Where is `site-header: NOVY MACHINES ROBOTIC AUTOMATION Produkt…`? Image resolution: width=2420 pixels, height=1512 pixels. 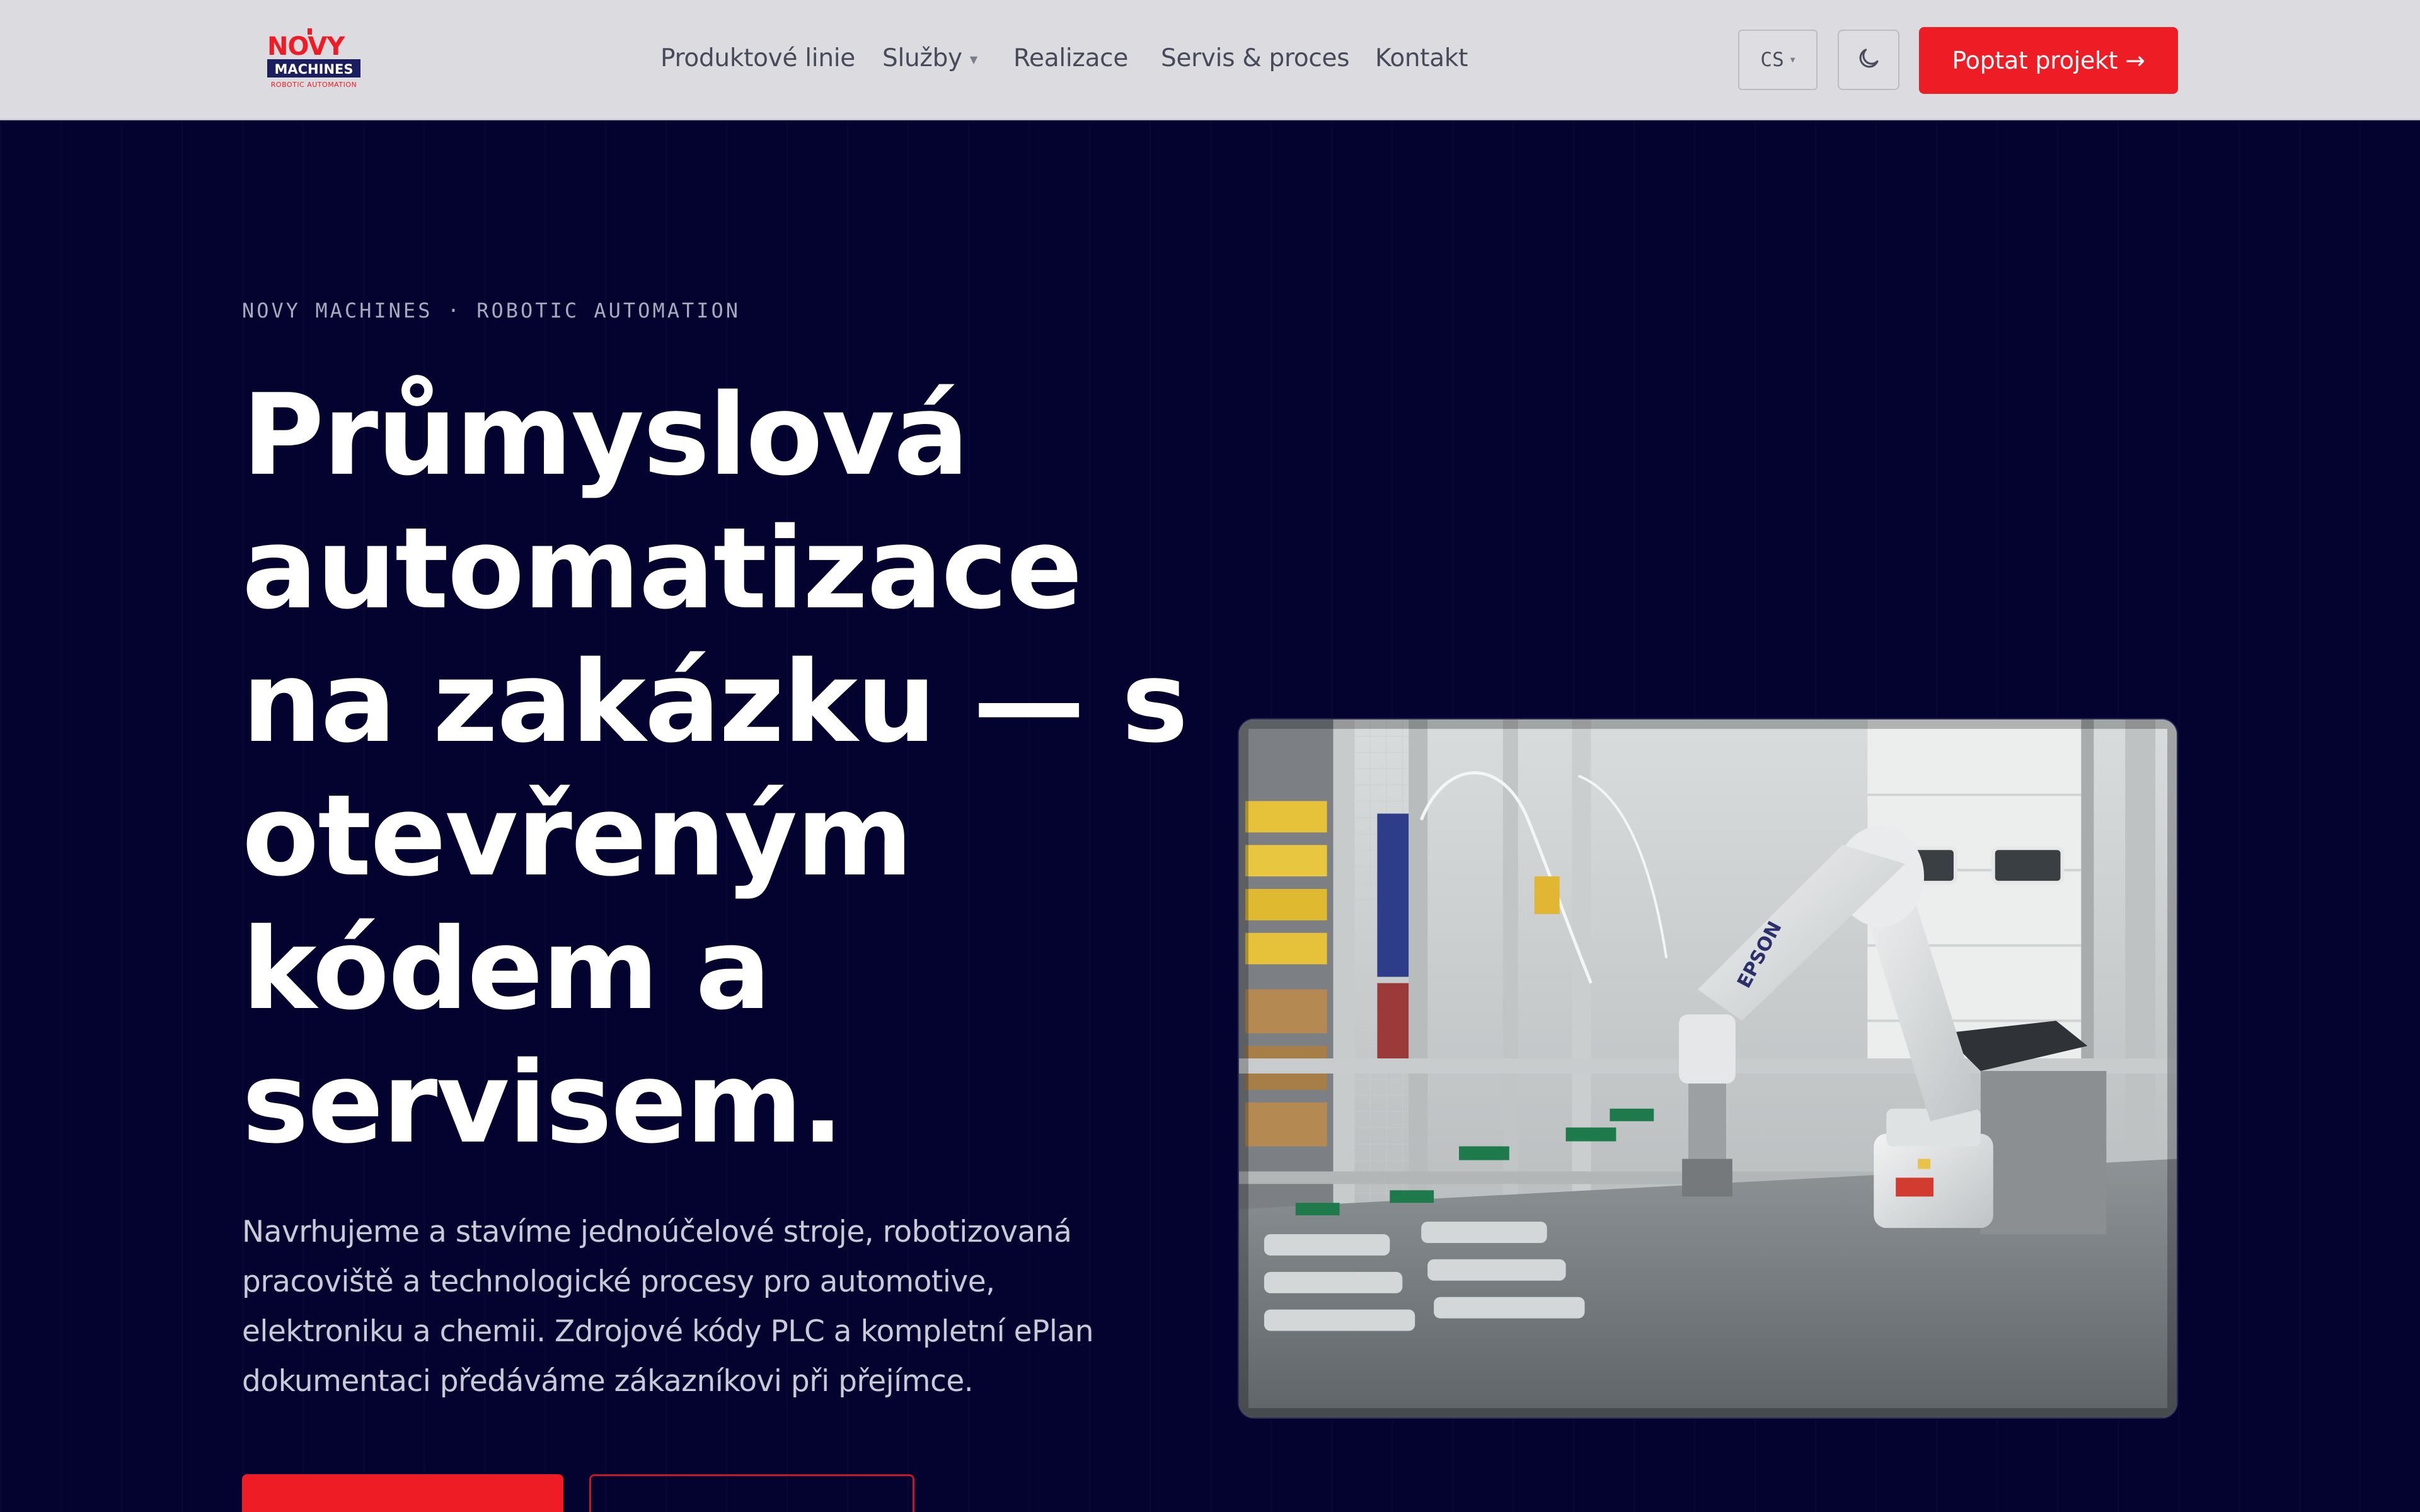 site-header: NOVY MACHINES ROBOTIC AUTOMATION Produkt… is located at coordinates (1210, 60).